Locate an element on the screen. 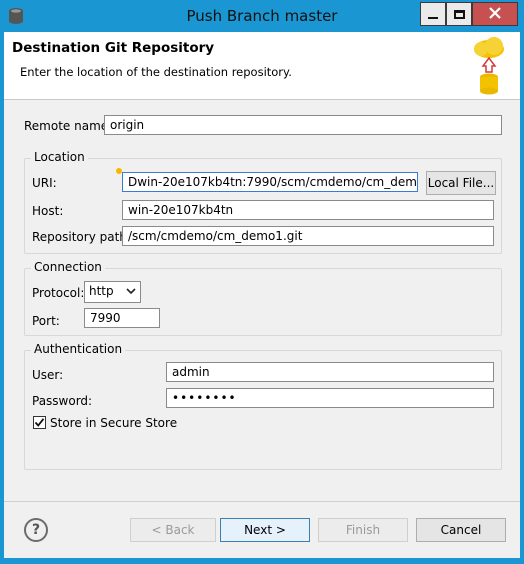 This screenshot has height=564, width=524. user-input: admin is located at coordinates (330, 372).